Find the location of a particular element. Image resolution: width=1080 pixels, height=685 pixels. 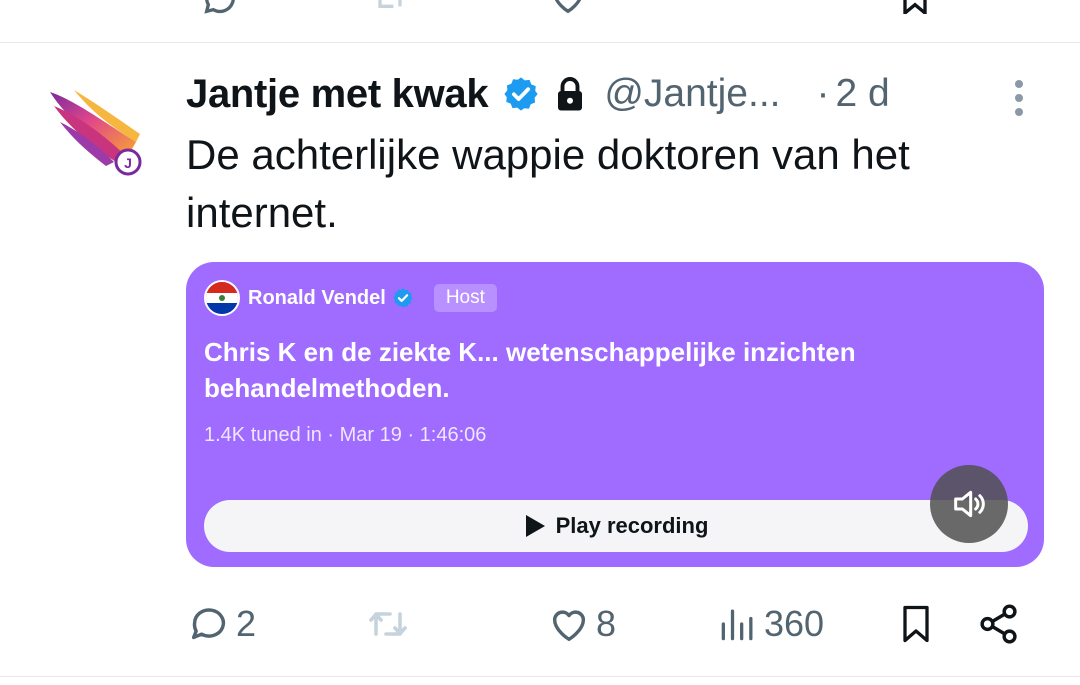

play-recording-button: Play recording is located at coordinates (616, 526).